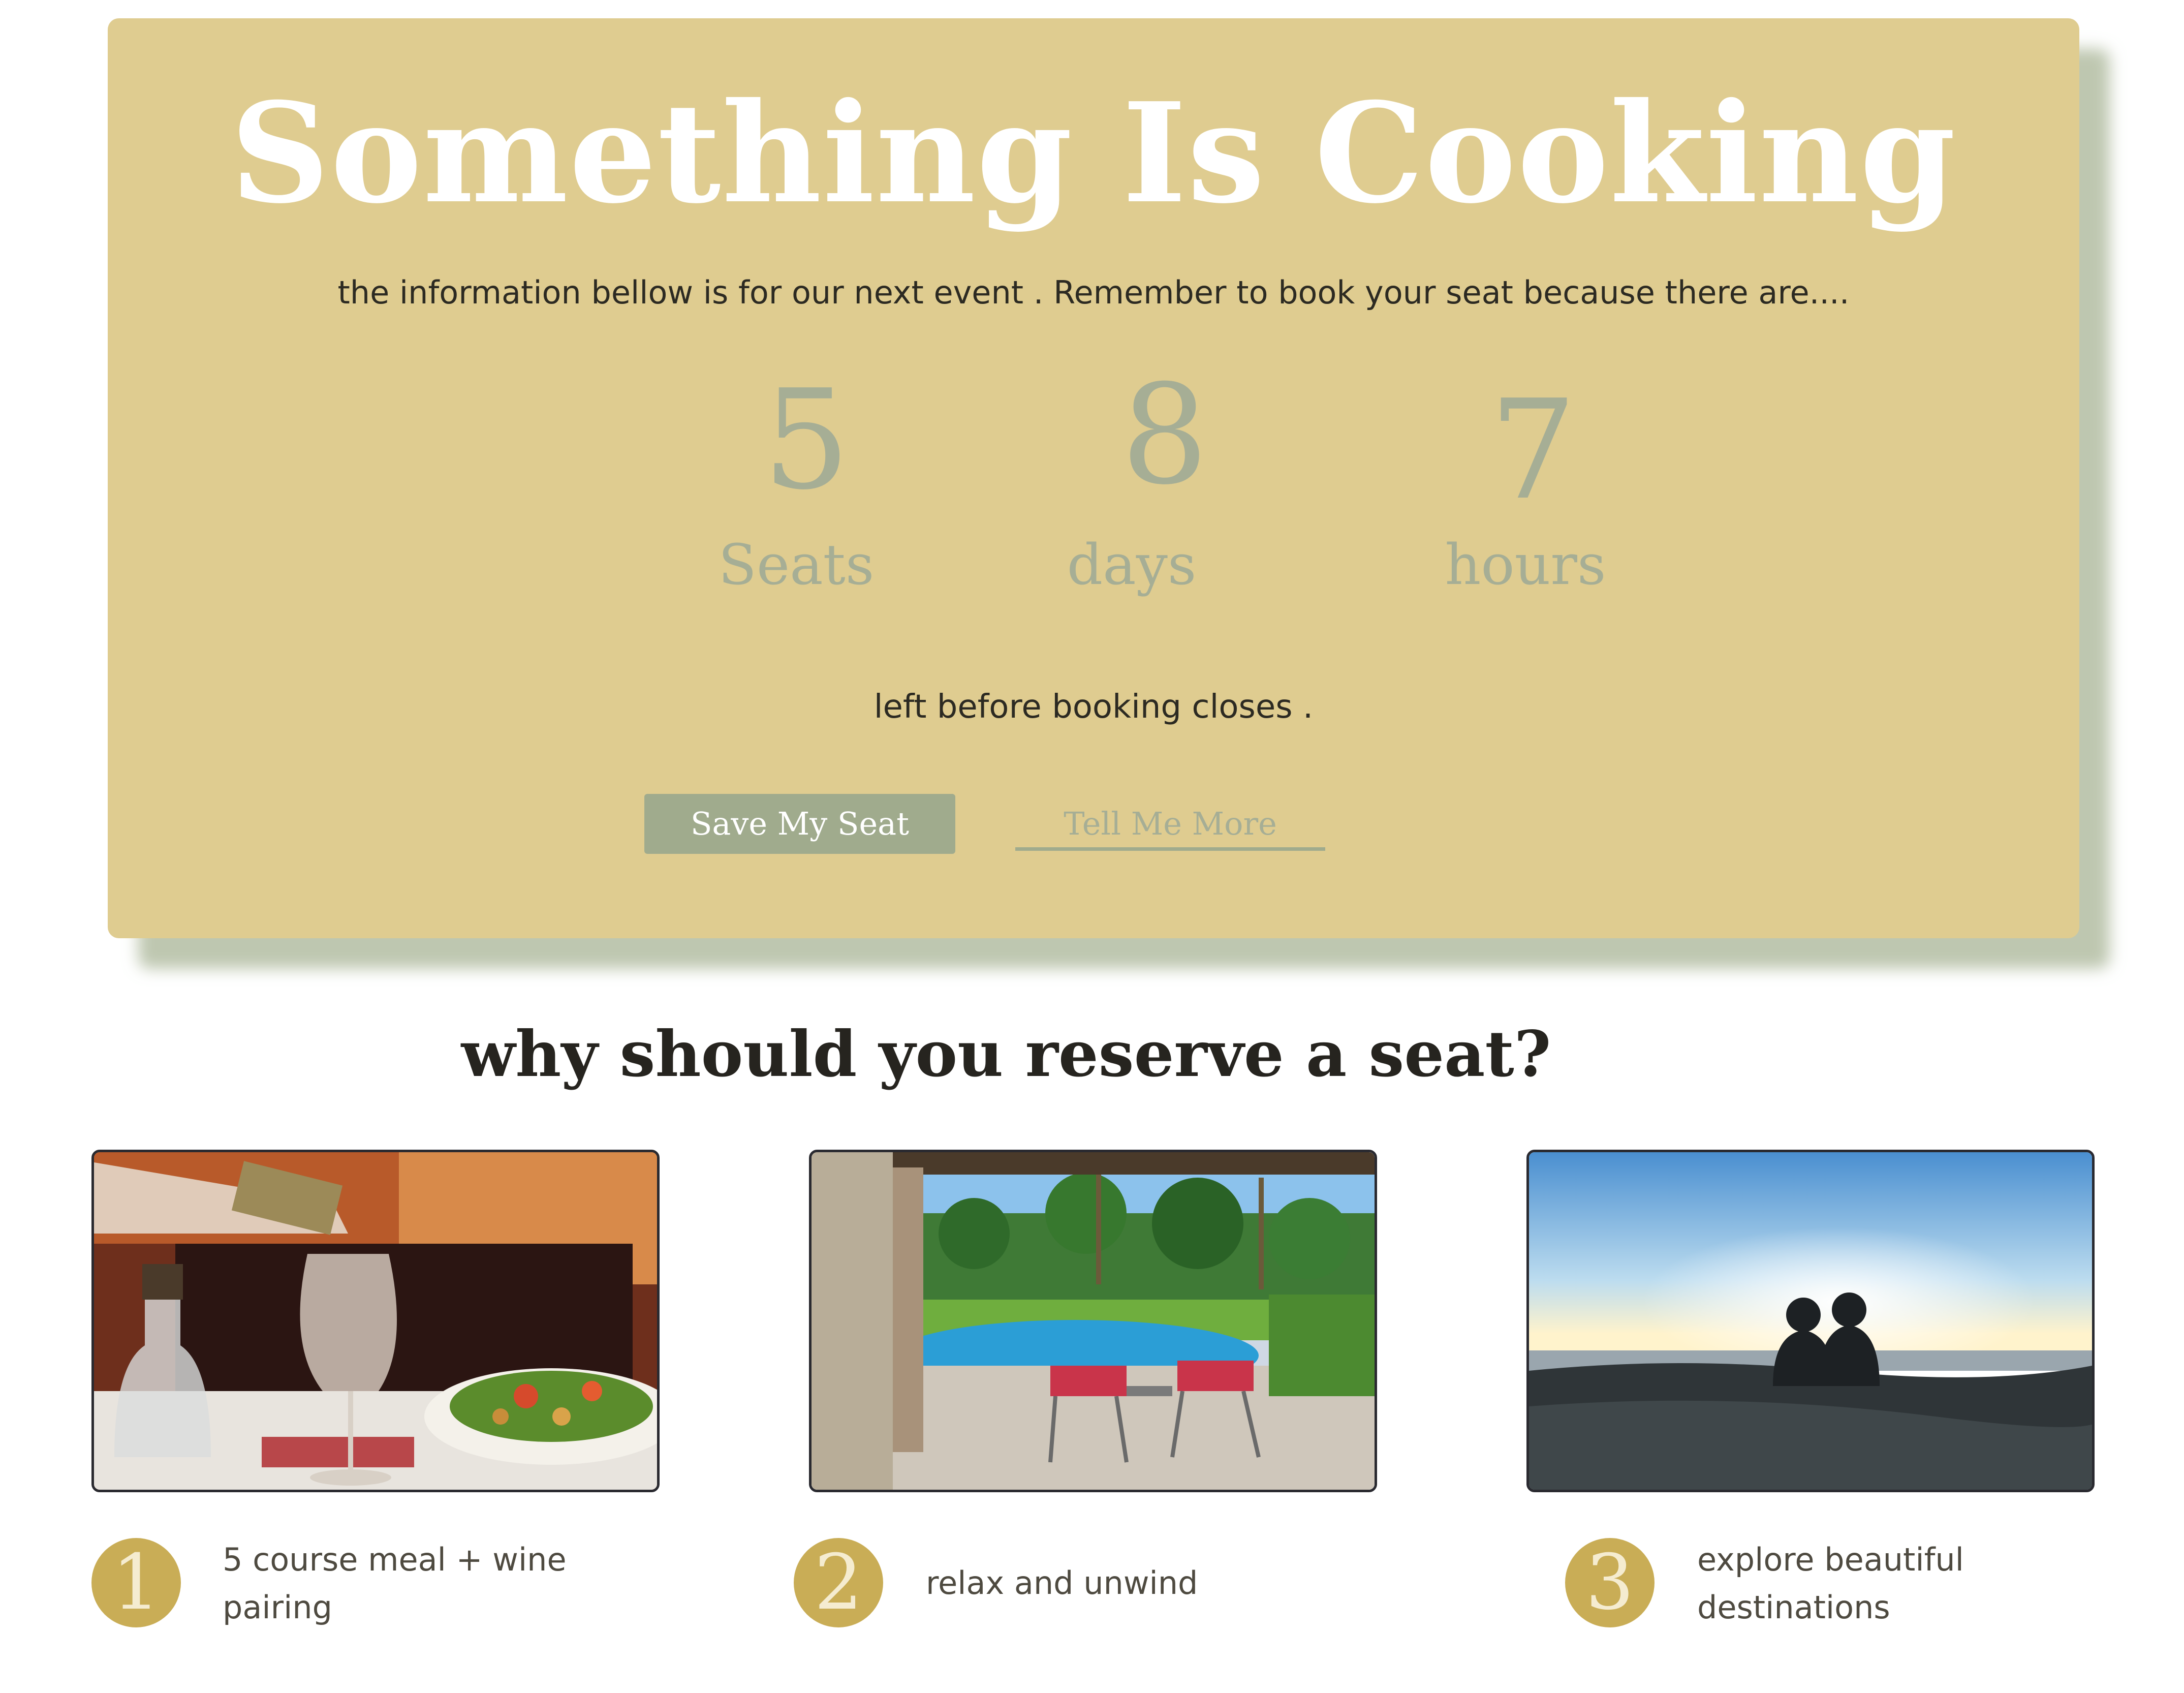 The width and height of the screenshot is (2184, 1693). What do you see at coordinates (806, 440) in the screenshot?
I see `seats-count-value: 5` at bounding box center [806, 440].